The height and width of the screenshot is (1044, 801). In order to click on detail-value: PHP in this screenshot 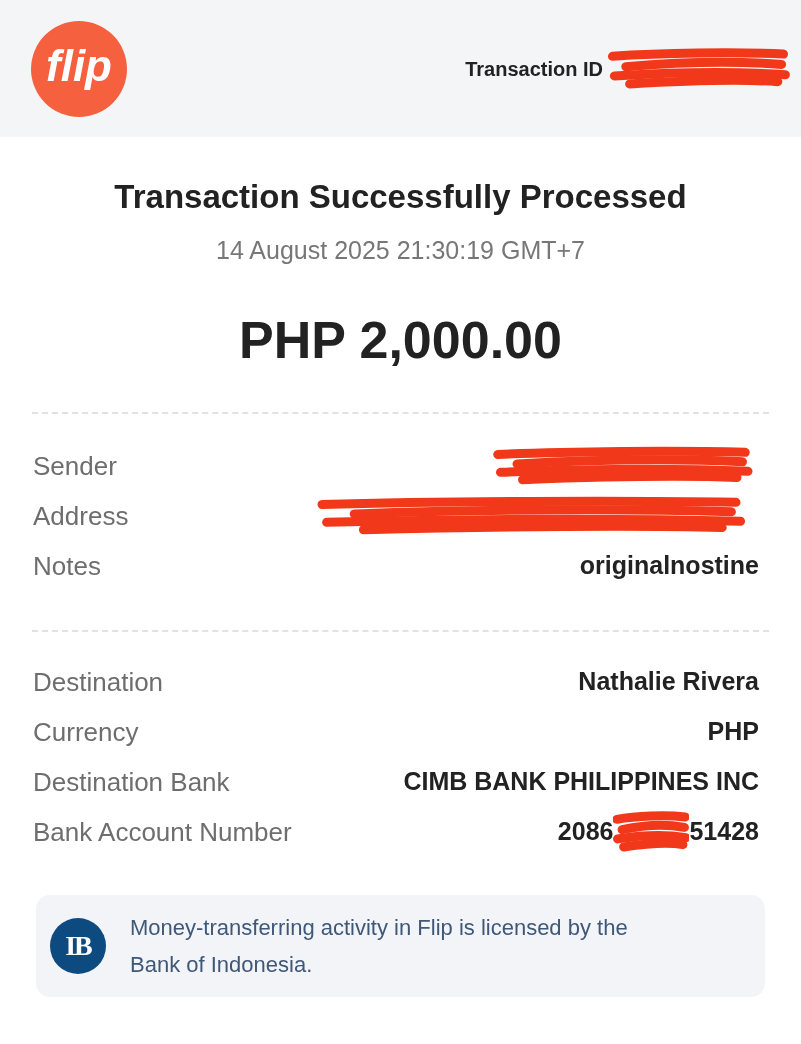, I will do `click(733, 732)`.